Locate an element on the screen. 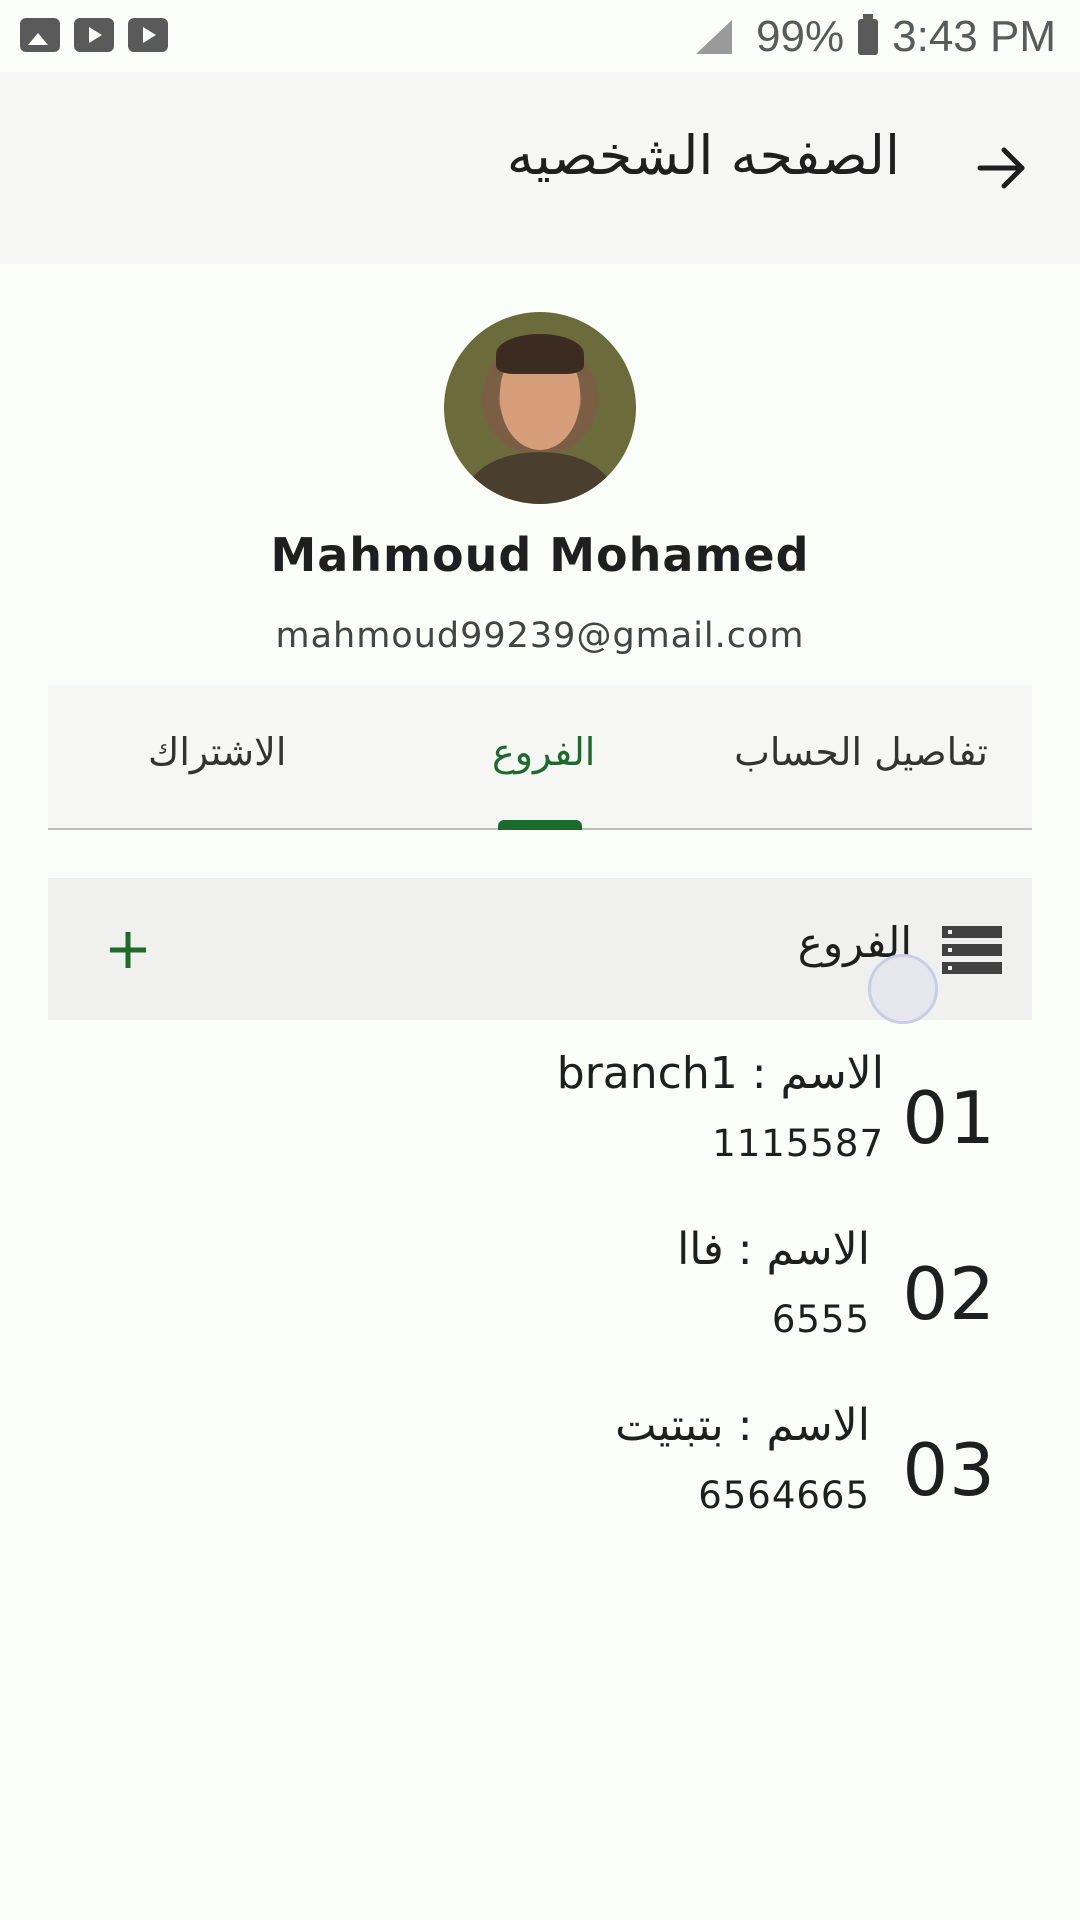 Image resolution: width=1080 pixels, height=1920 pixels. branch-number: 02 is located at coordinates (949, 1294).